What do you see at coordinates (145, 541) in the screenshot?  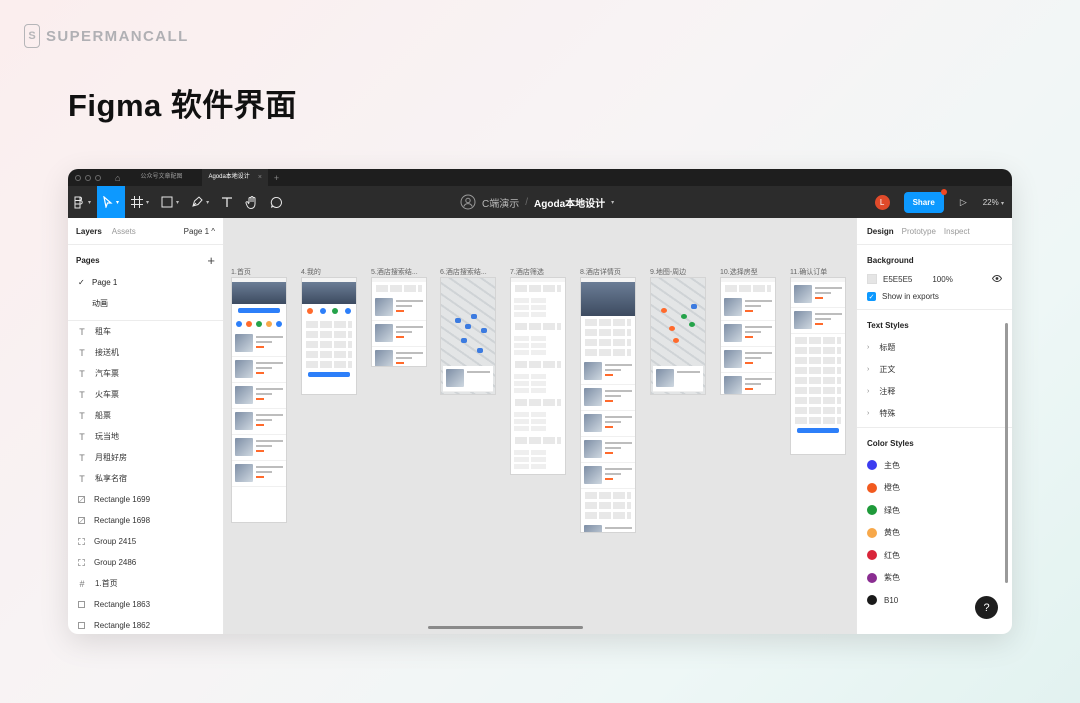 I see `layer-item: Group 2415` at bounding box center [145, 541].